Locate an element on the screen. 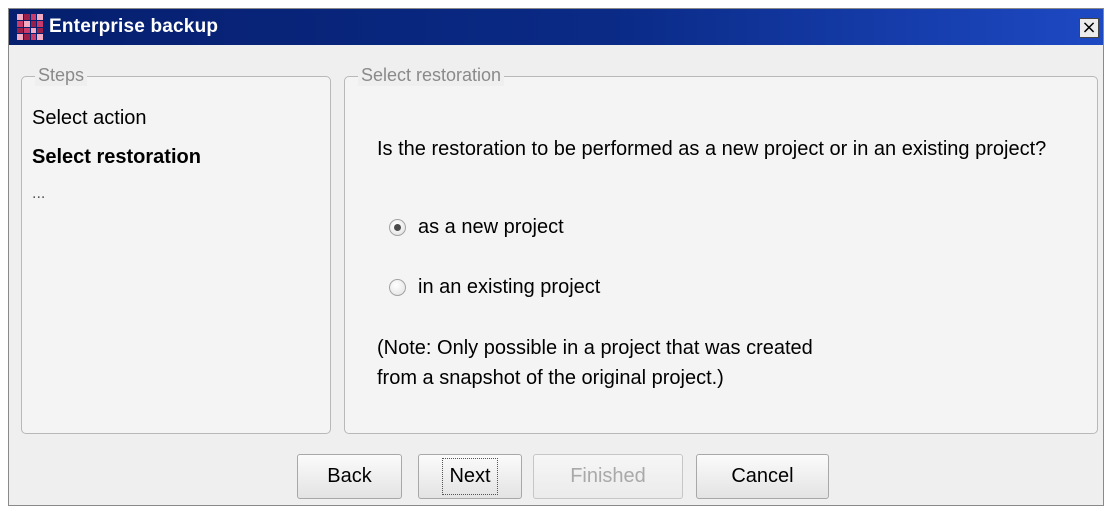  back-button-label: Back is located at coordinates (349, 476).